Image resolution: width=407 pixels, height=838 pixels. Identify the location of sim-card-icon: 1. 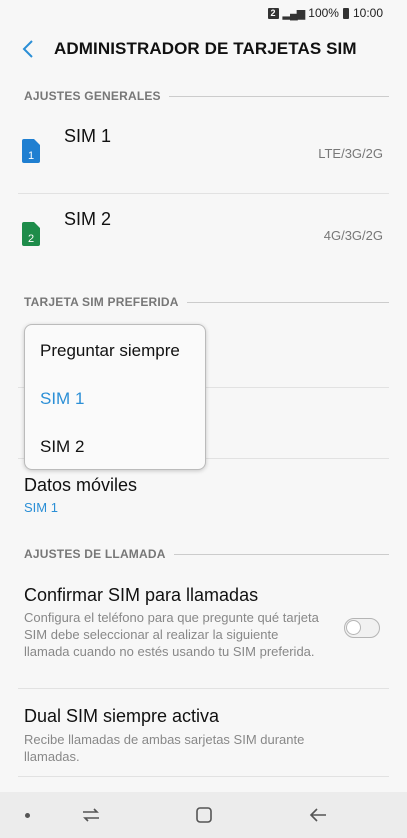
(31, 151).